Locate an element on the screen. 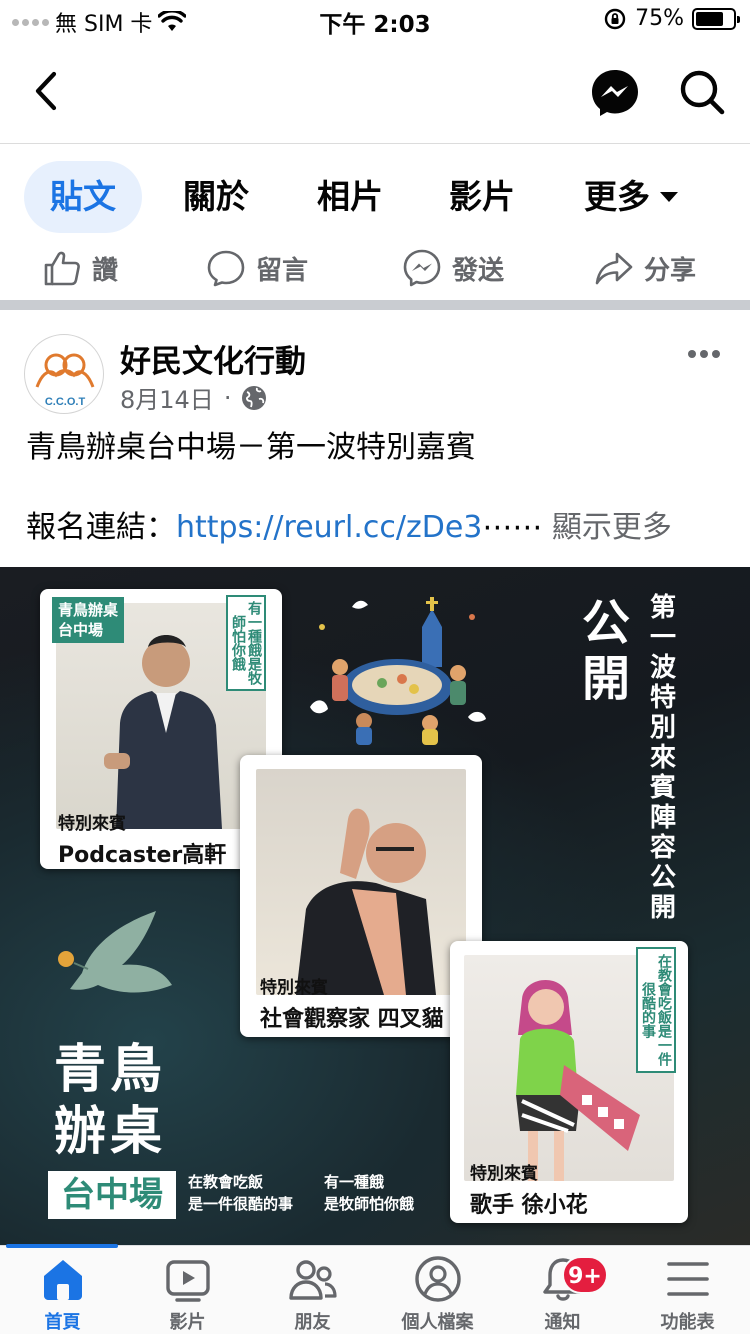 The image size is (750, 1334). guest-card-3: 在教會吃飯是一件很酷的事 特別來賓 歌手 徐小花 is located at coordinates (569, 1082).